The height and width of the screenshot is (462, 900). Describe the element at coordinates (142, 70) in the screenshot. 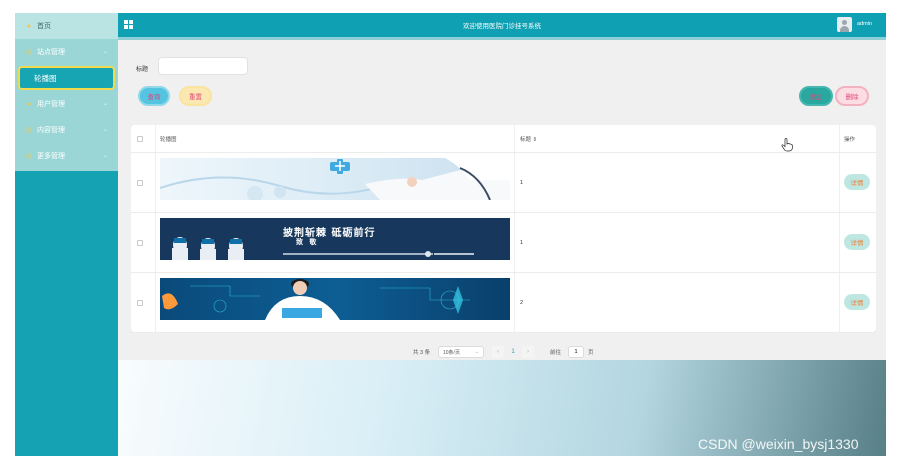

I see `search-label: 标题` at that location.